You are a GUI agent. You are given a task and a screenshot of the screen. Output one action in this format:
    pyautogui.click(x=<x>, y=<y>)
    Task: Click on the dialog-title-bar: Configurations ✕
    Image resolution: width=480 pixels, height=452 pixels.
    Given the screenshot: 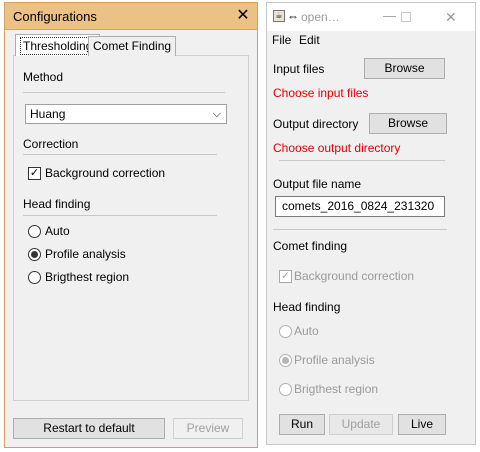 What is the action you would take?
    pyautogui.click(x=131, y=16)
    